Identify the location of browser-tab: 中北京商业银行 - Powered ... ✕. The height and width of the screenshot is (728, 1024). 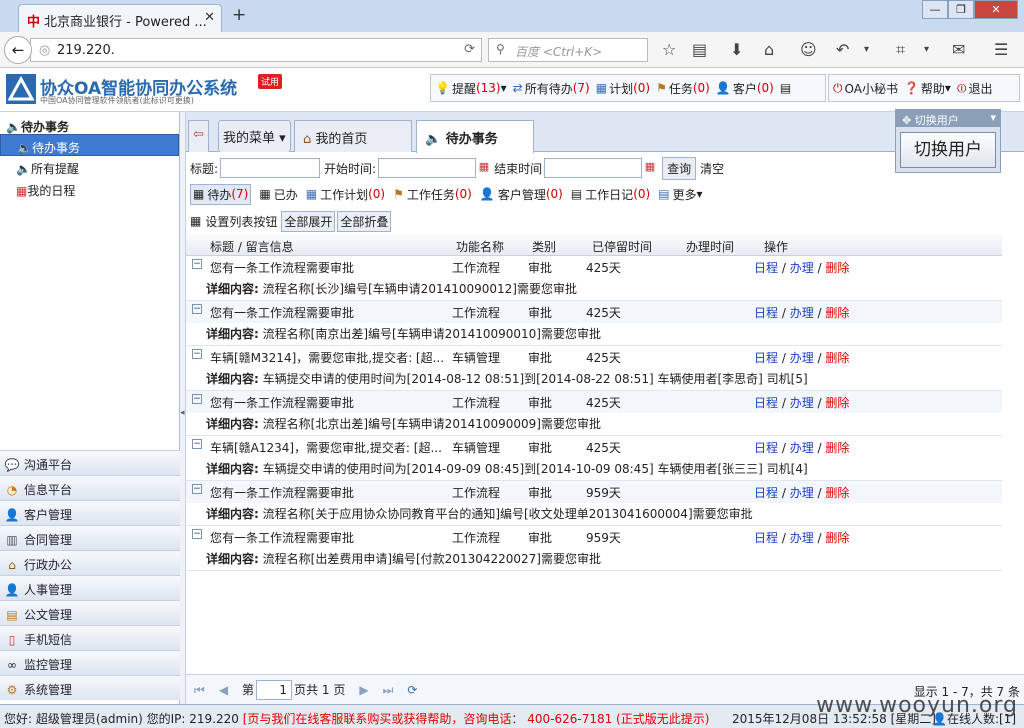
(120, 18).